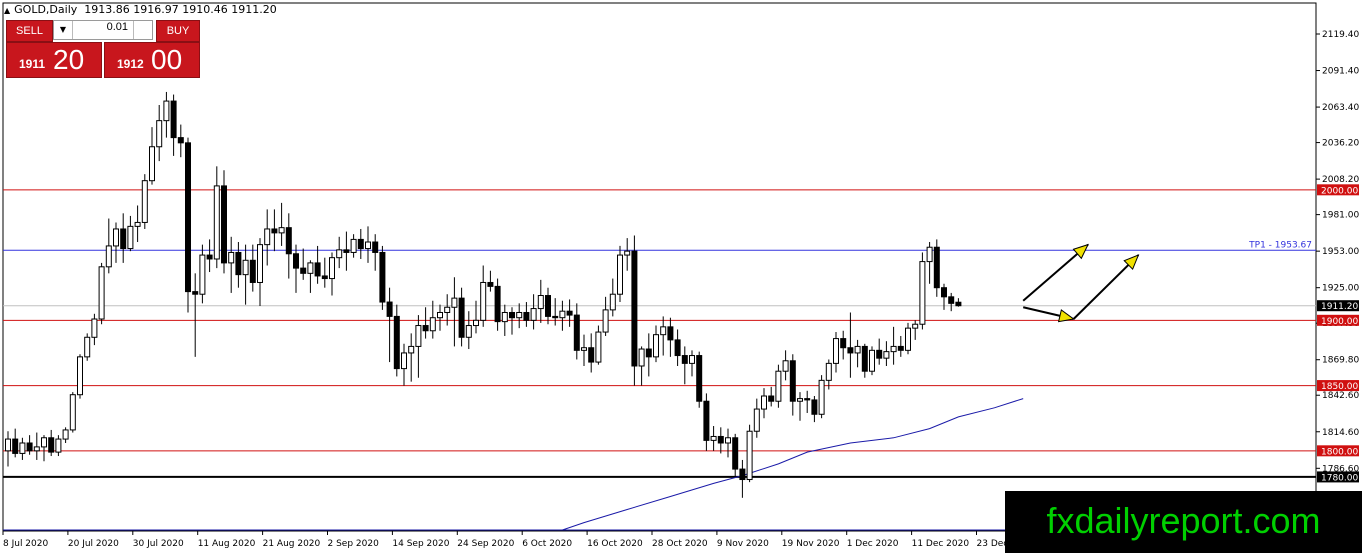  I want to click on bid-price-button: 1911 20, so click(54, 60).